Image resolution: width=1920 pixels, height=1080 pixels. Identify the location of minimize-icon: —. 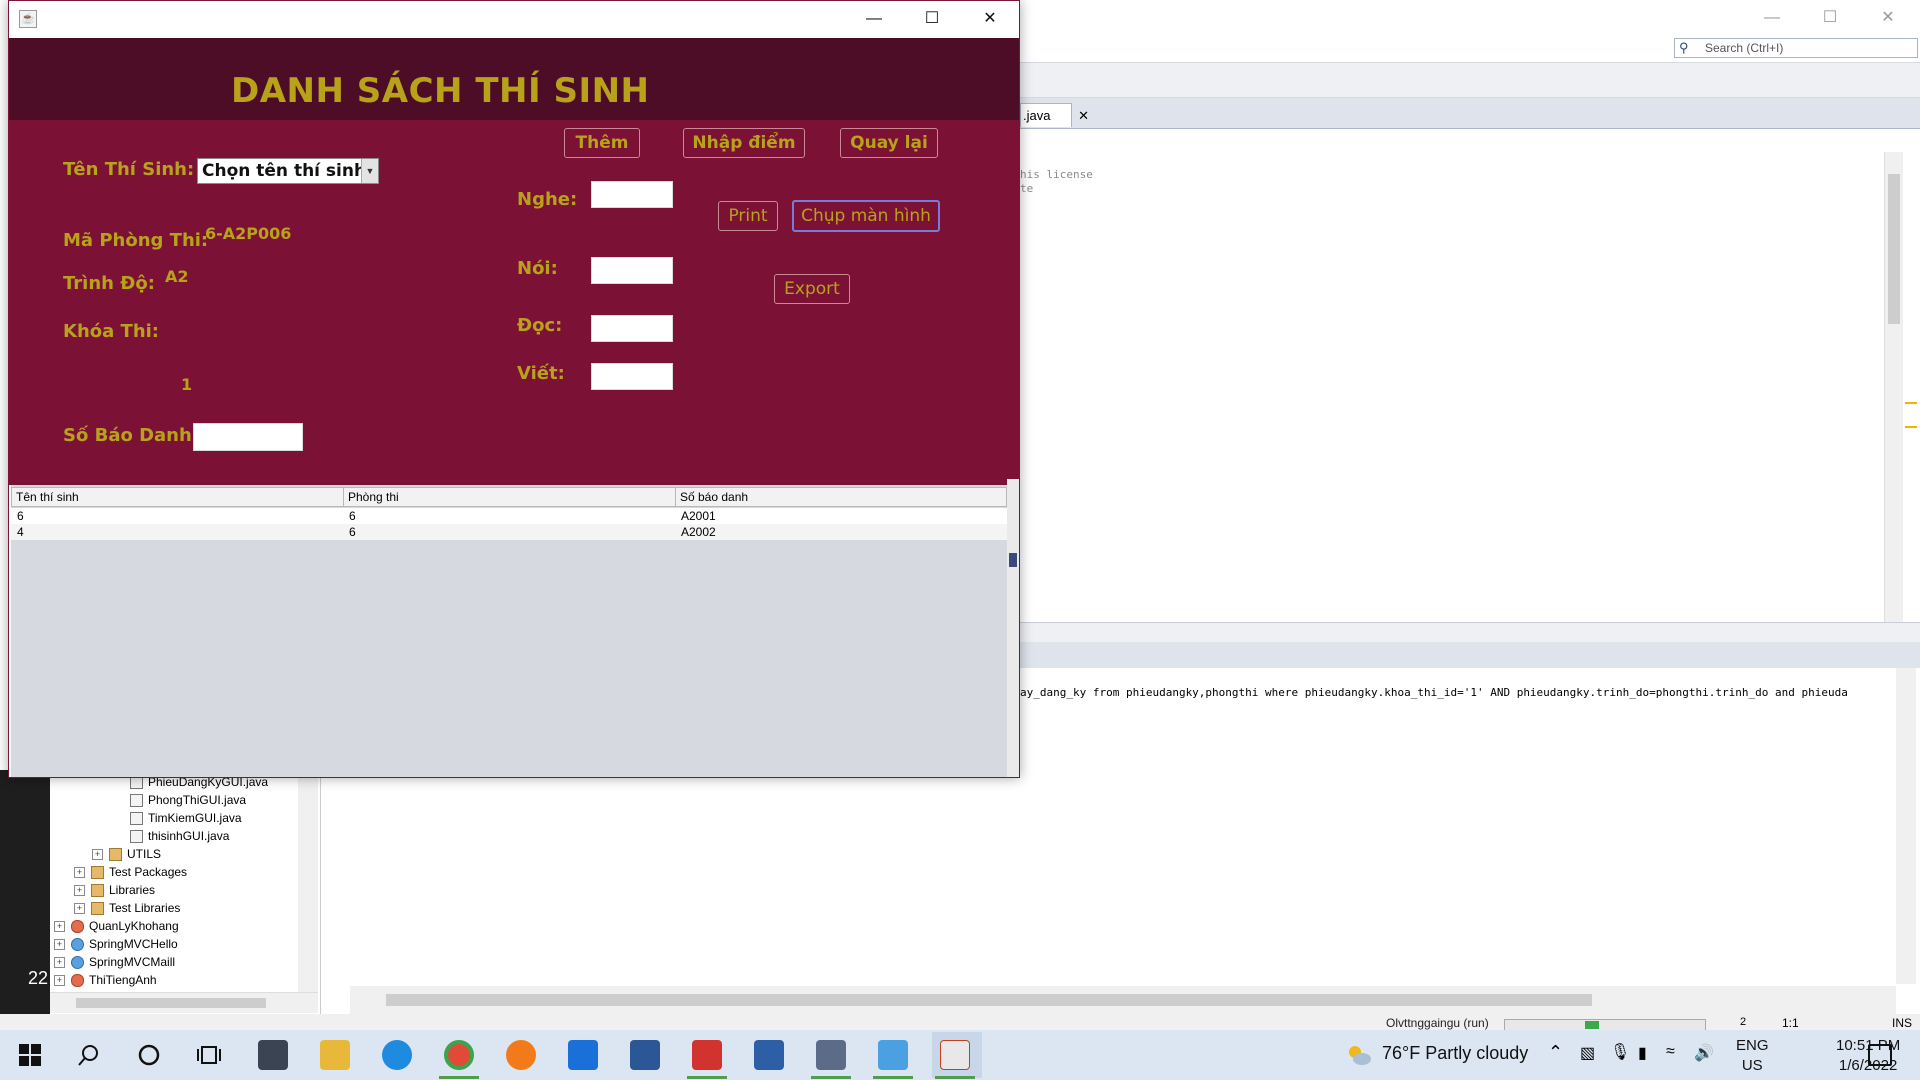
(874, 19).